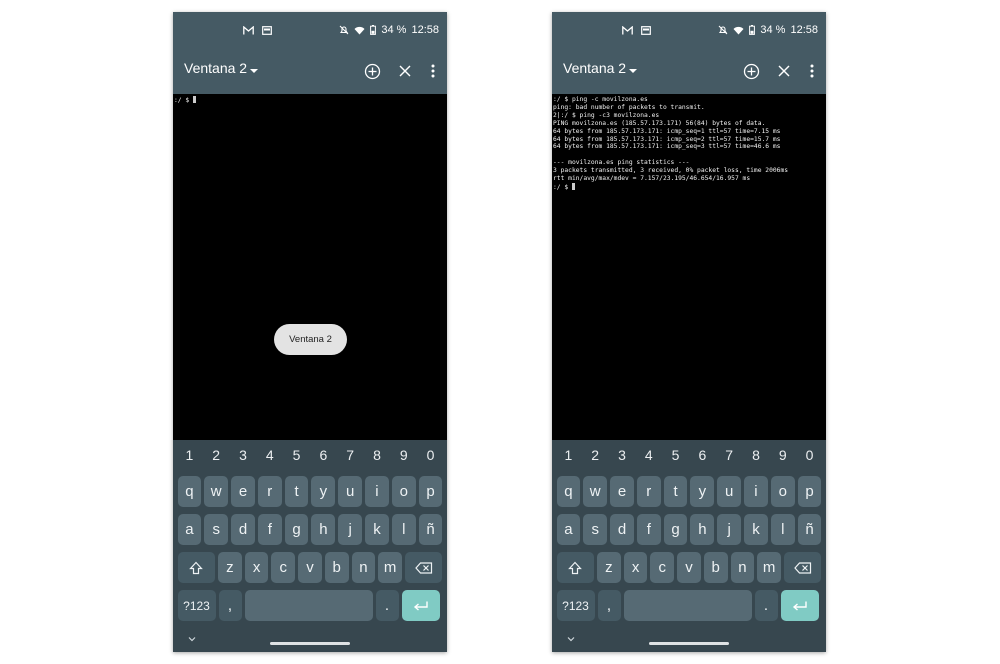 This screenshot has height=664, width=1000. Describe the element at coordinates (310, 267) in the screenshot. I see `terminal-output: :/ $` at that location.